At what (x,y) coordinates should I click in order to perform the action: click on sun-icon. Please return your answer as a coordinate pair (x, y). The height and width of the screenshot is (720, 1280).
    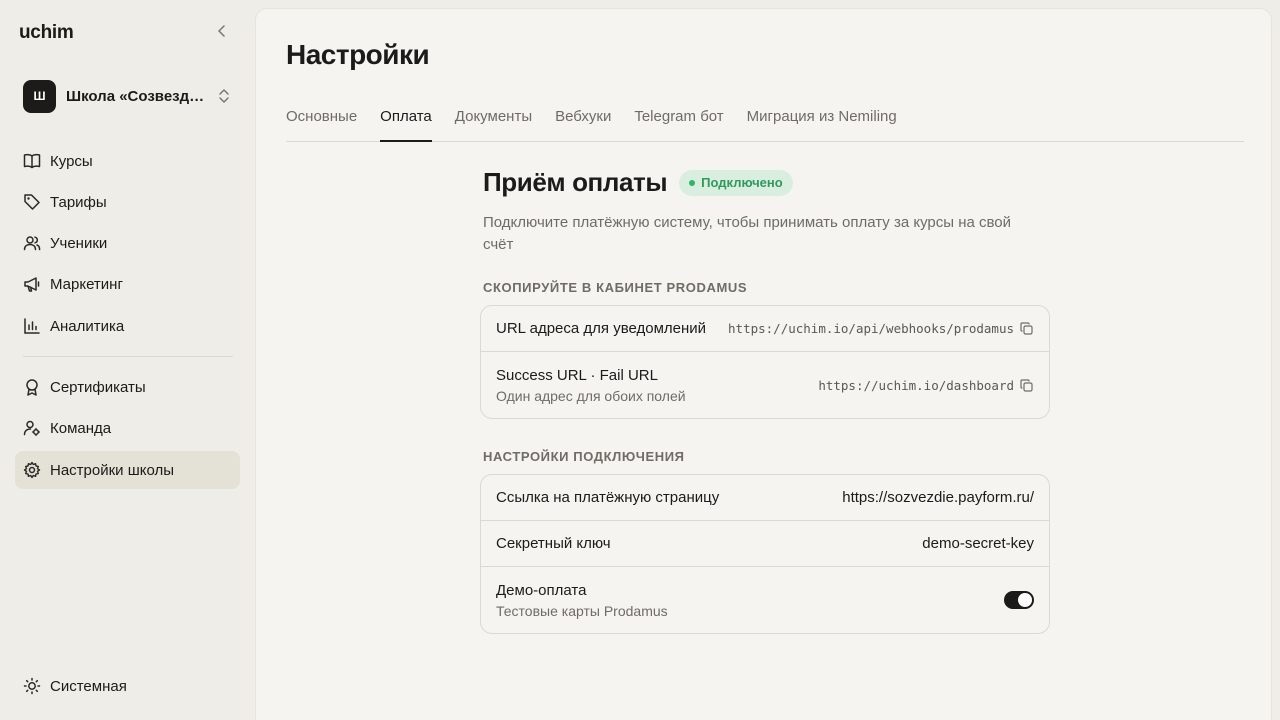
    Looking at the image, I should click on (32, 686).